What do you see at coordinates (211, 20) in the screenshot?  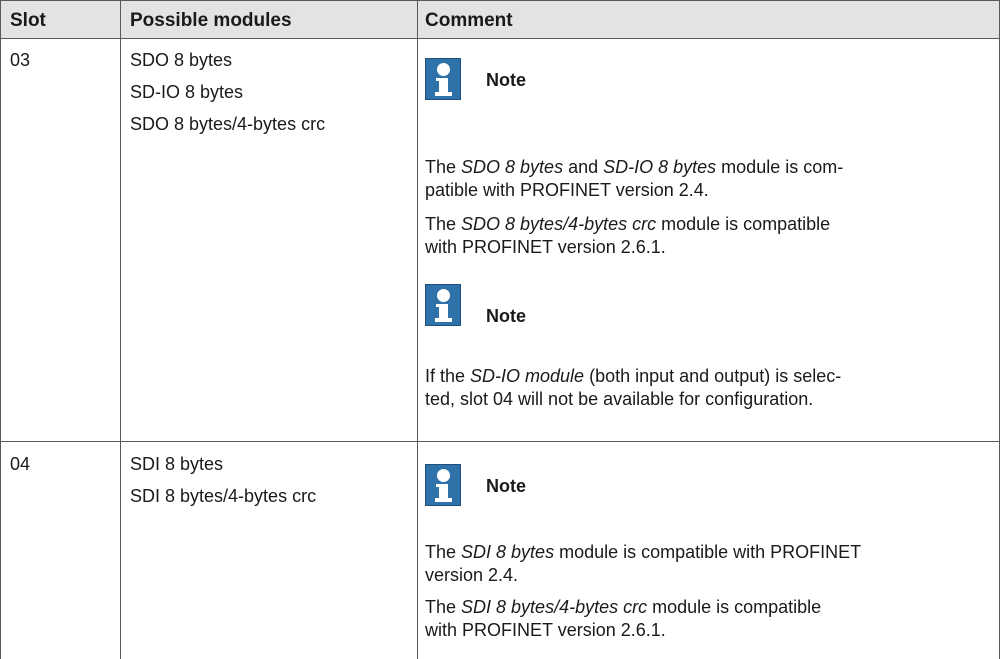 I see `header-possible-modules: Possible modules` at bounding box center [211, 20].